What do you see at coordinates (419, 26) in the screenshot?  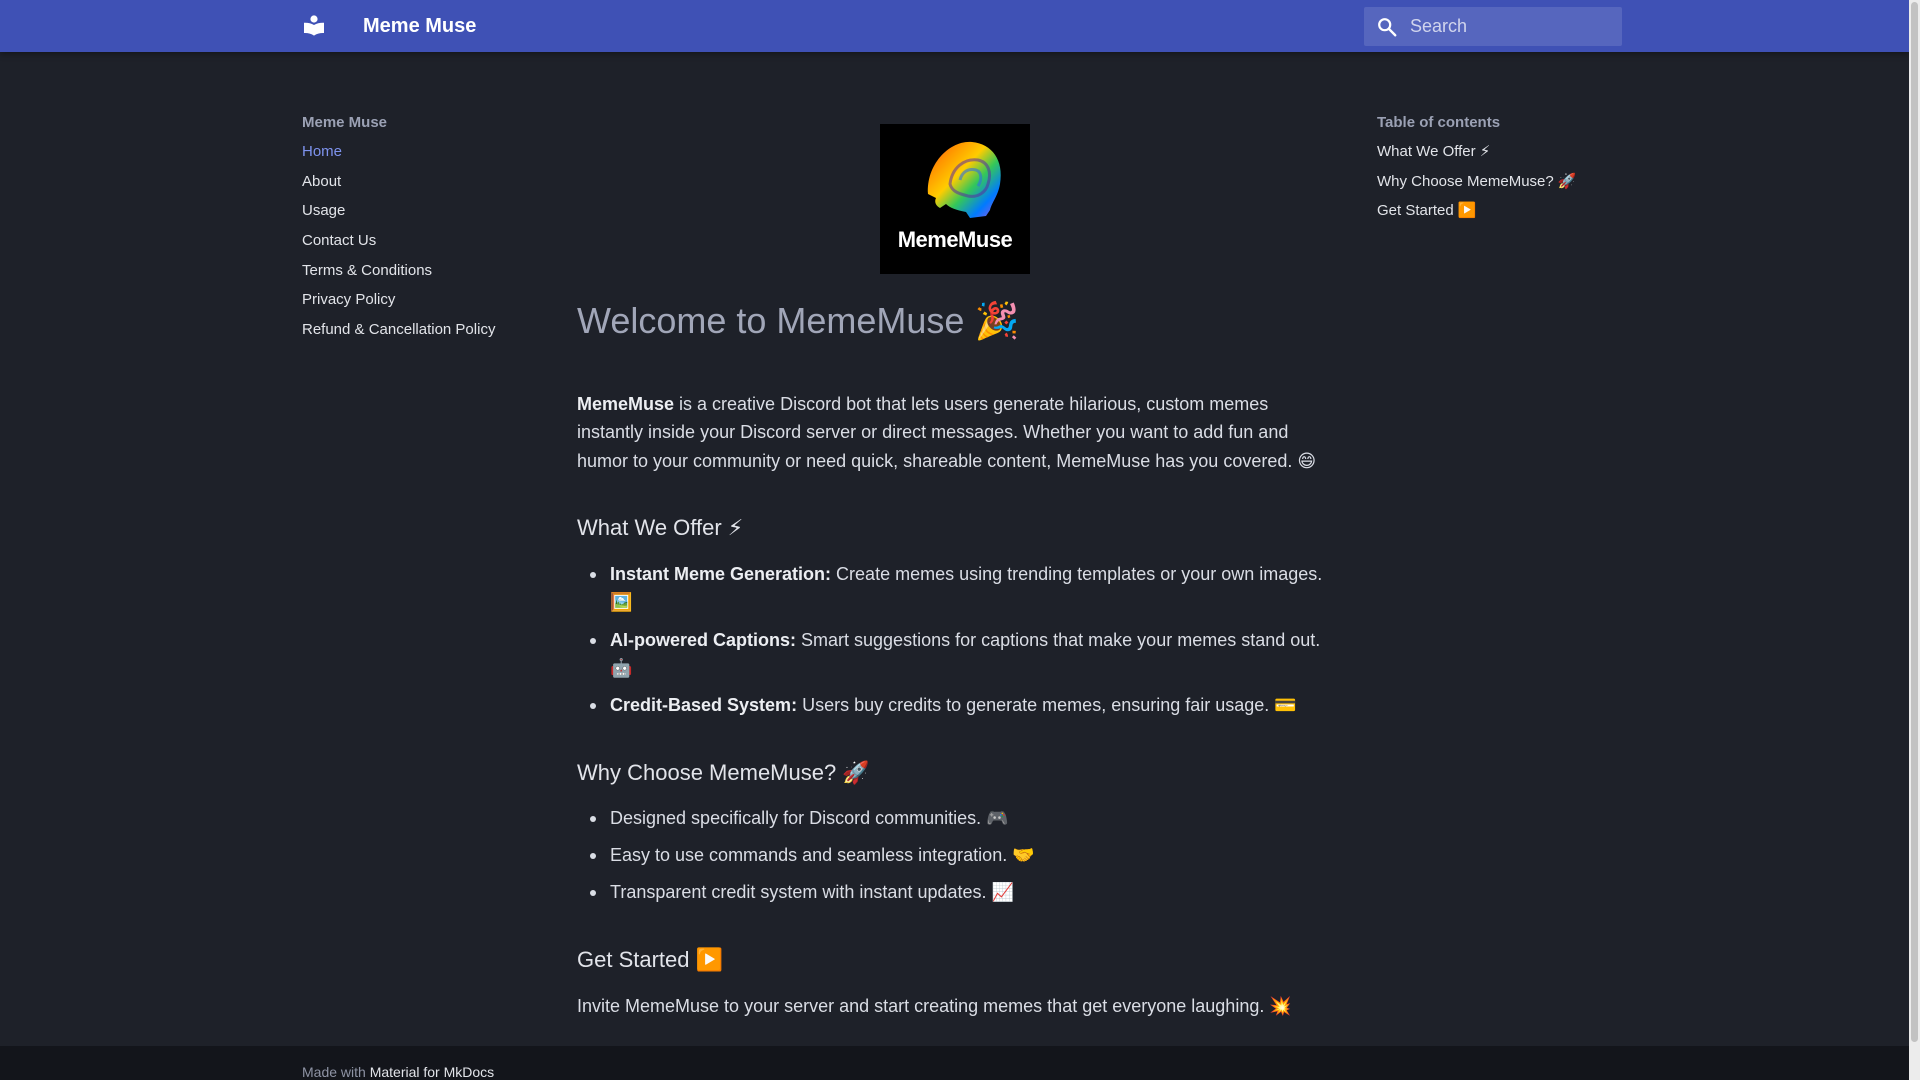 I see `site-title: Meme Muse` at bounding box center [419, 26].